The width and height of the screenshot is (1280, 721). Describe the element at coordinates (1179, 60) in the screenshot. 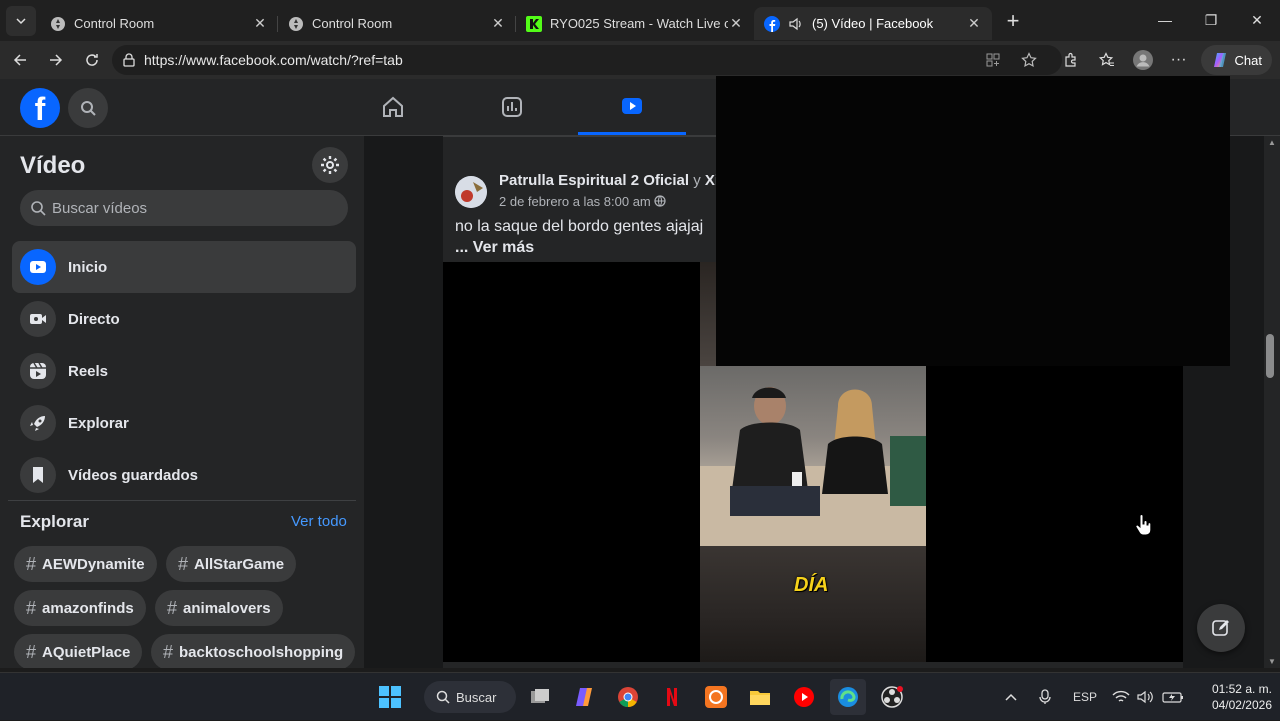

I see `more-options-icon: ···` at that location.